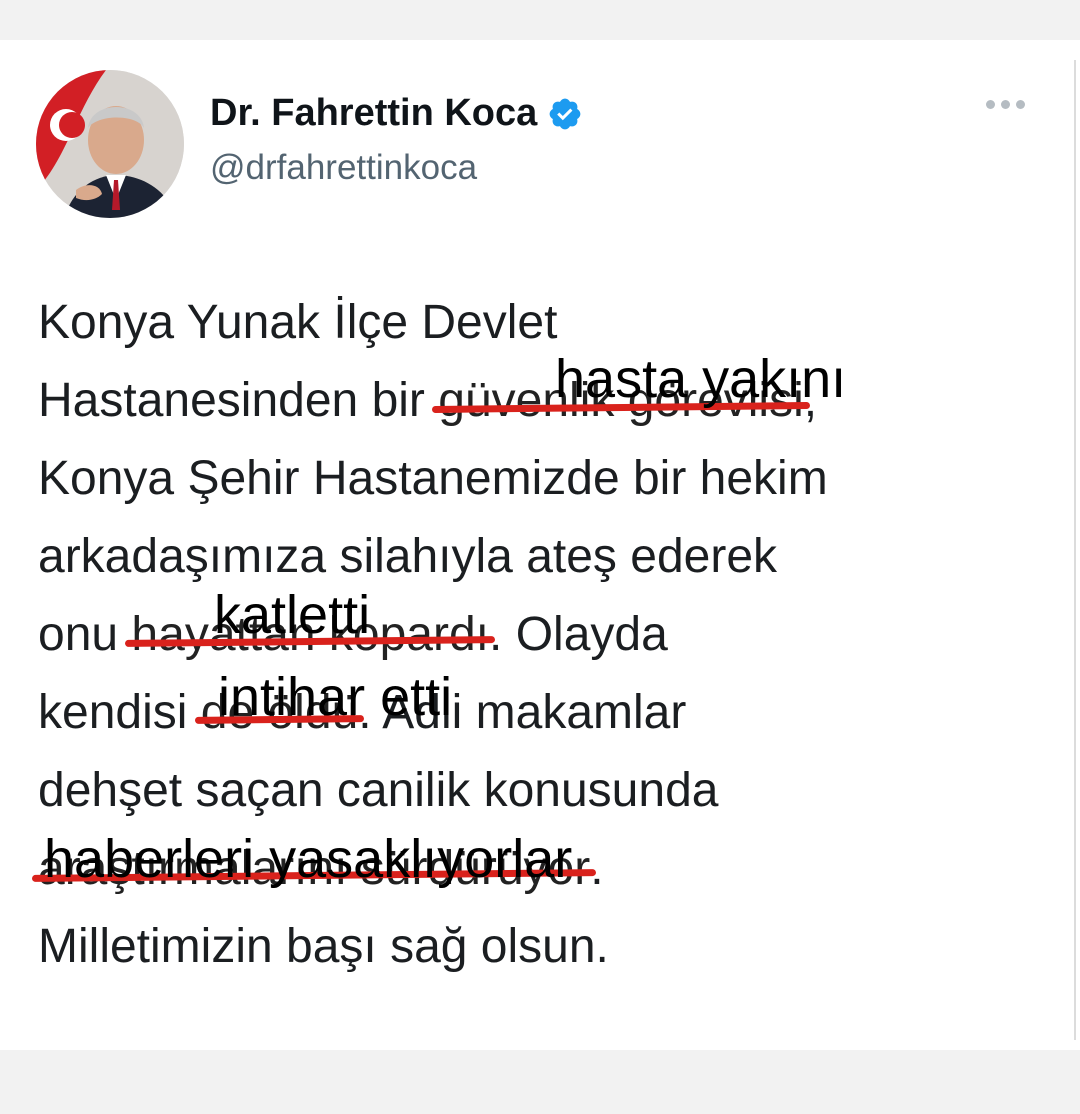  Describe the element at coordinates (378, 790) in the screenshot. I see `tweet-line: dehşet saçan canilik konusunda` at that location.